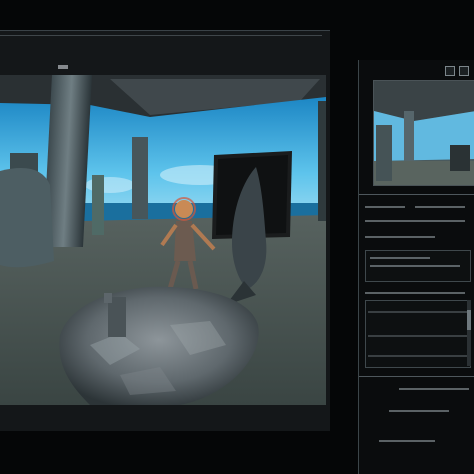 The image size is (474, 474). What do you see at coordinates (450, 71) in the screenshot?
I see `gear-icon` at bounding box center [450, 71].